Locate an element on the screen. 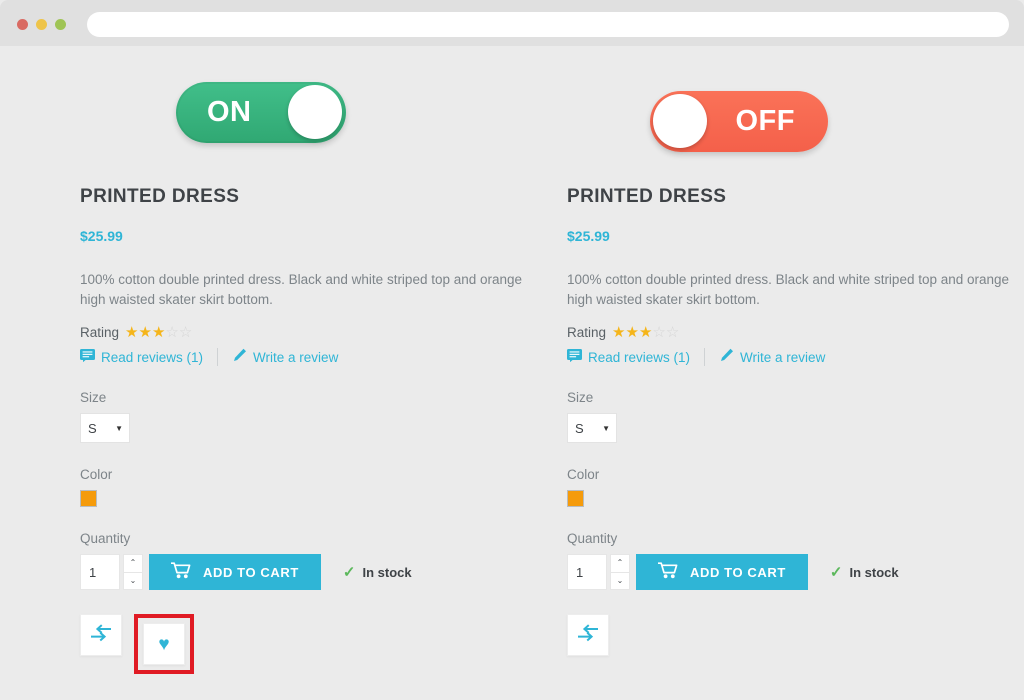 This screenshot has height=700, width=1024. toggle-on-label: ON is located at coordinates (229, 112).